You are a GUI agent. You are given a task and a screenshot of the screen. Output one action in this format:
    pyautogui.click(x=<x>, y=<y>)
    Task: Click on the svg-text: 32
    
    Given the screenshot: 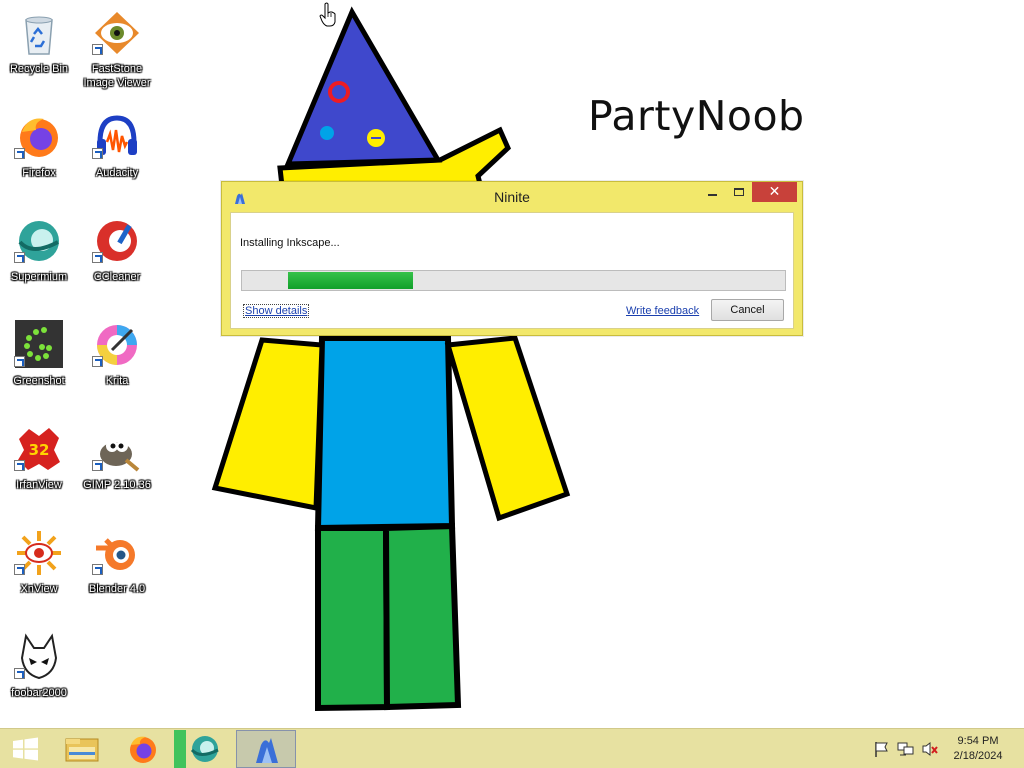 What is the action you would take?
    pyautogui.click(x=39, y=450)
    